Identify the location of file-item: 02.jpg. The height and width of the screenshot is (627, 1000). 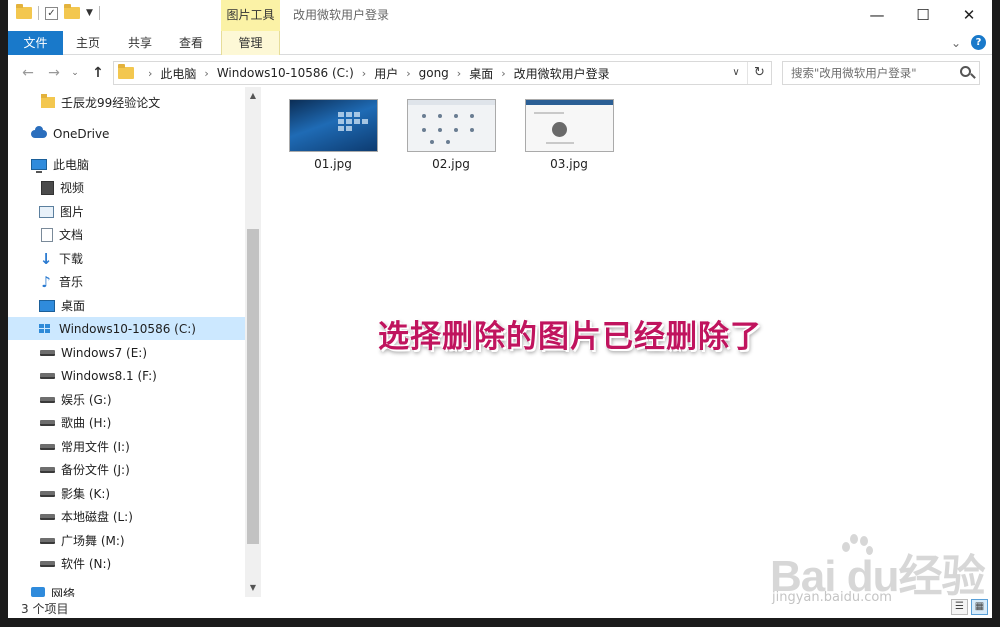
(451, 142).